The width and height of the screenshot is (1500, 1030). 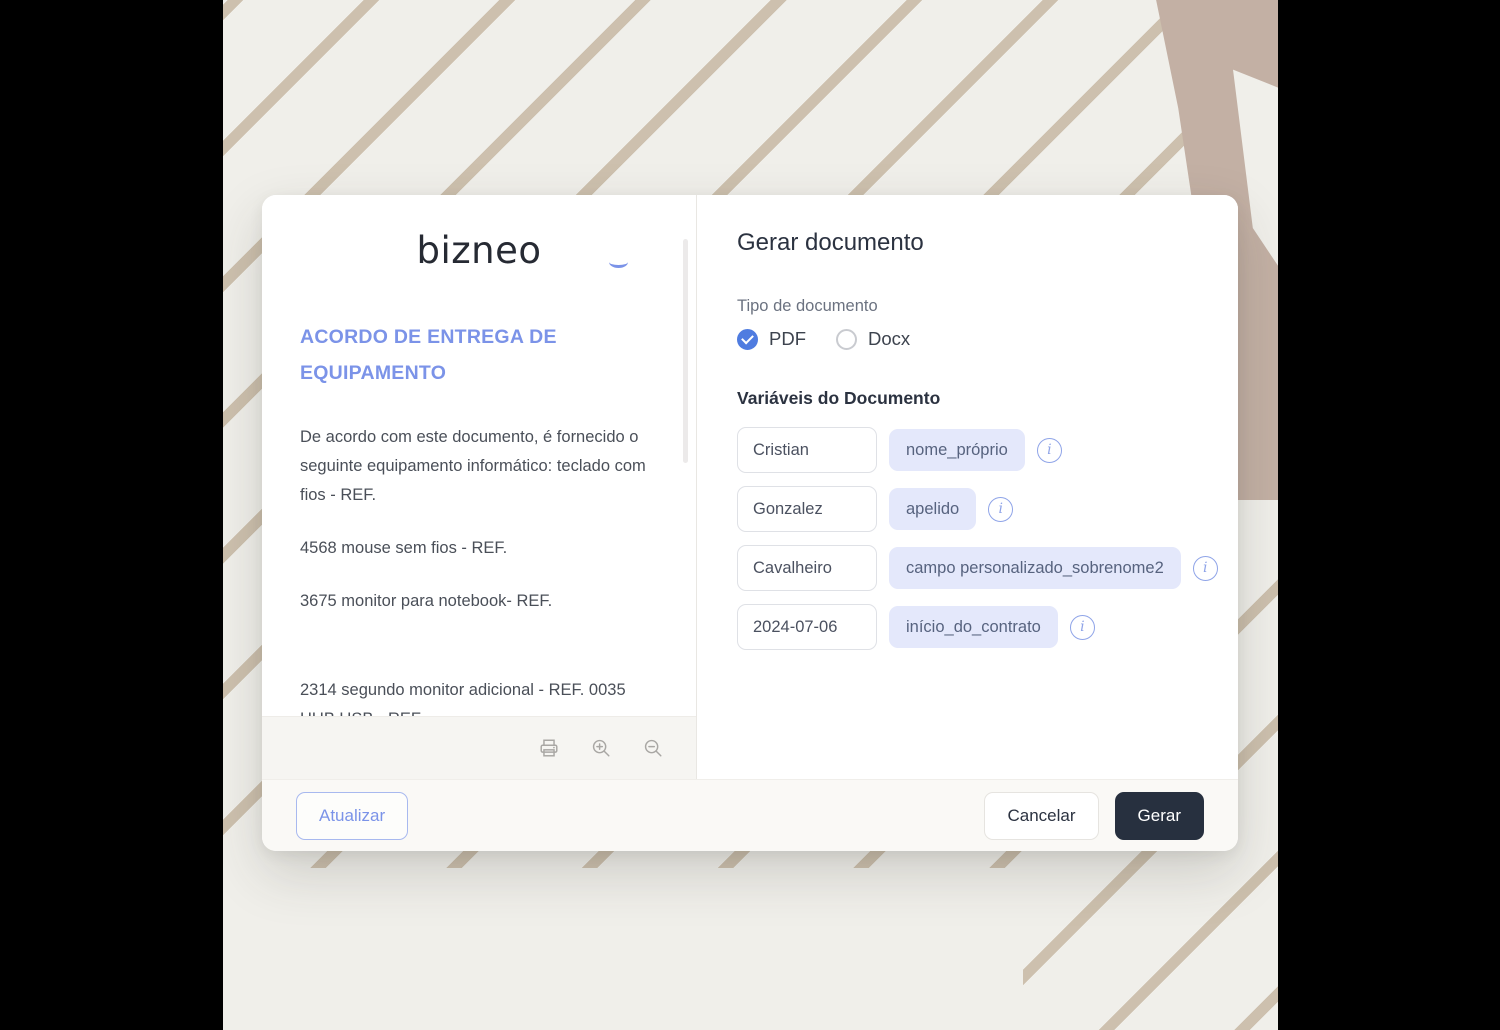 What do you see at coordinates (601, 748) in the screenshot?
I see `zoom-in-icon` at bounding box center [601, 748].